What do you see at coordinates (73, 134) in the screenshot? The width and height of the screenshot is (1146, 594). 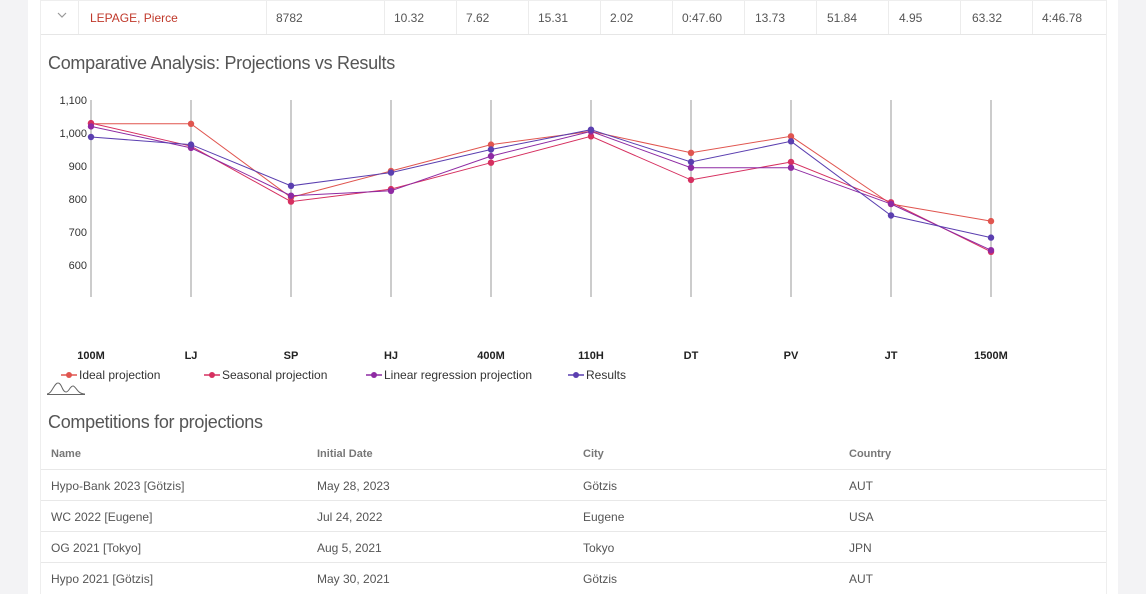 I see `y-tick-label: 1,000` at bounding box center [73, 134].